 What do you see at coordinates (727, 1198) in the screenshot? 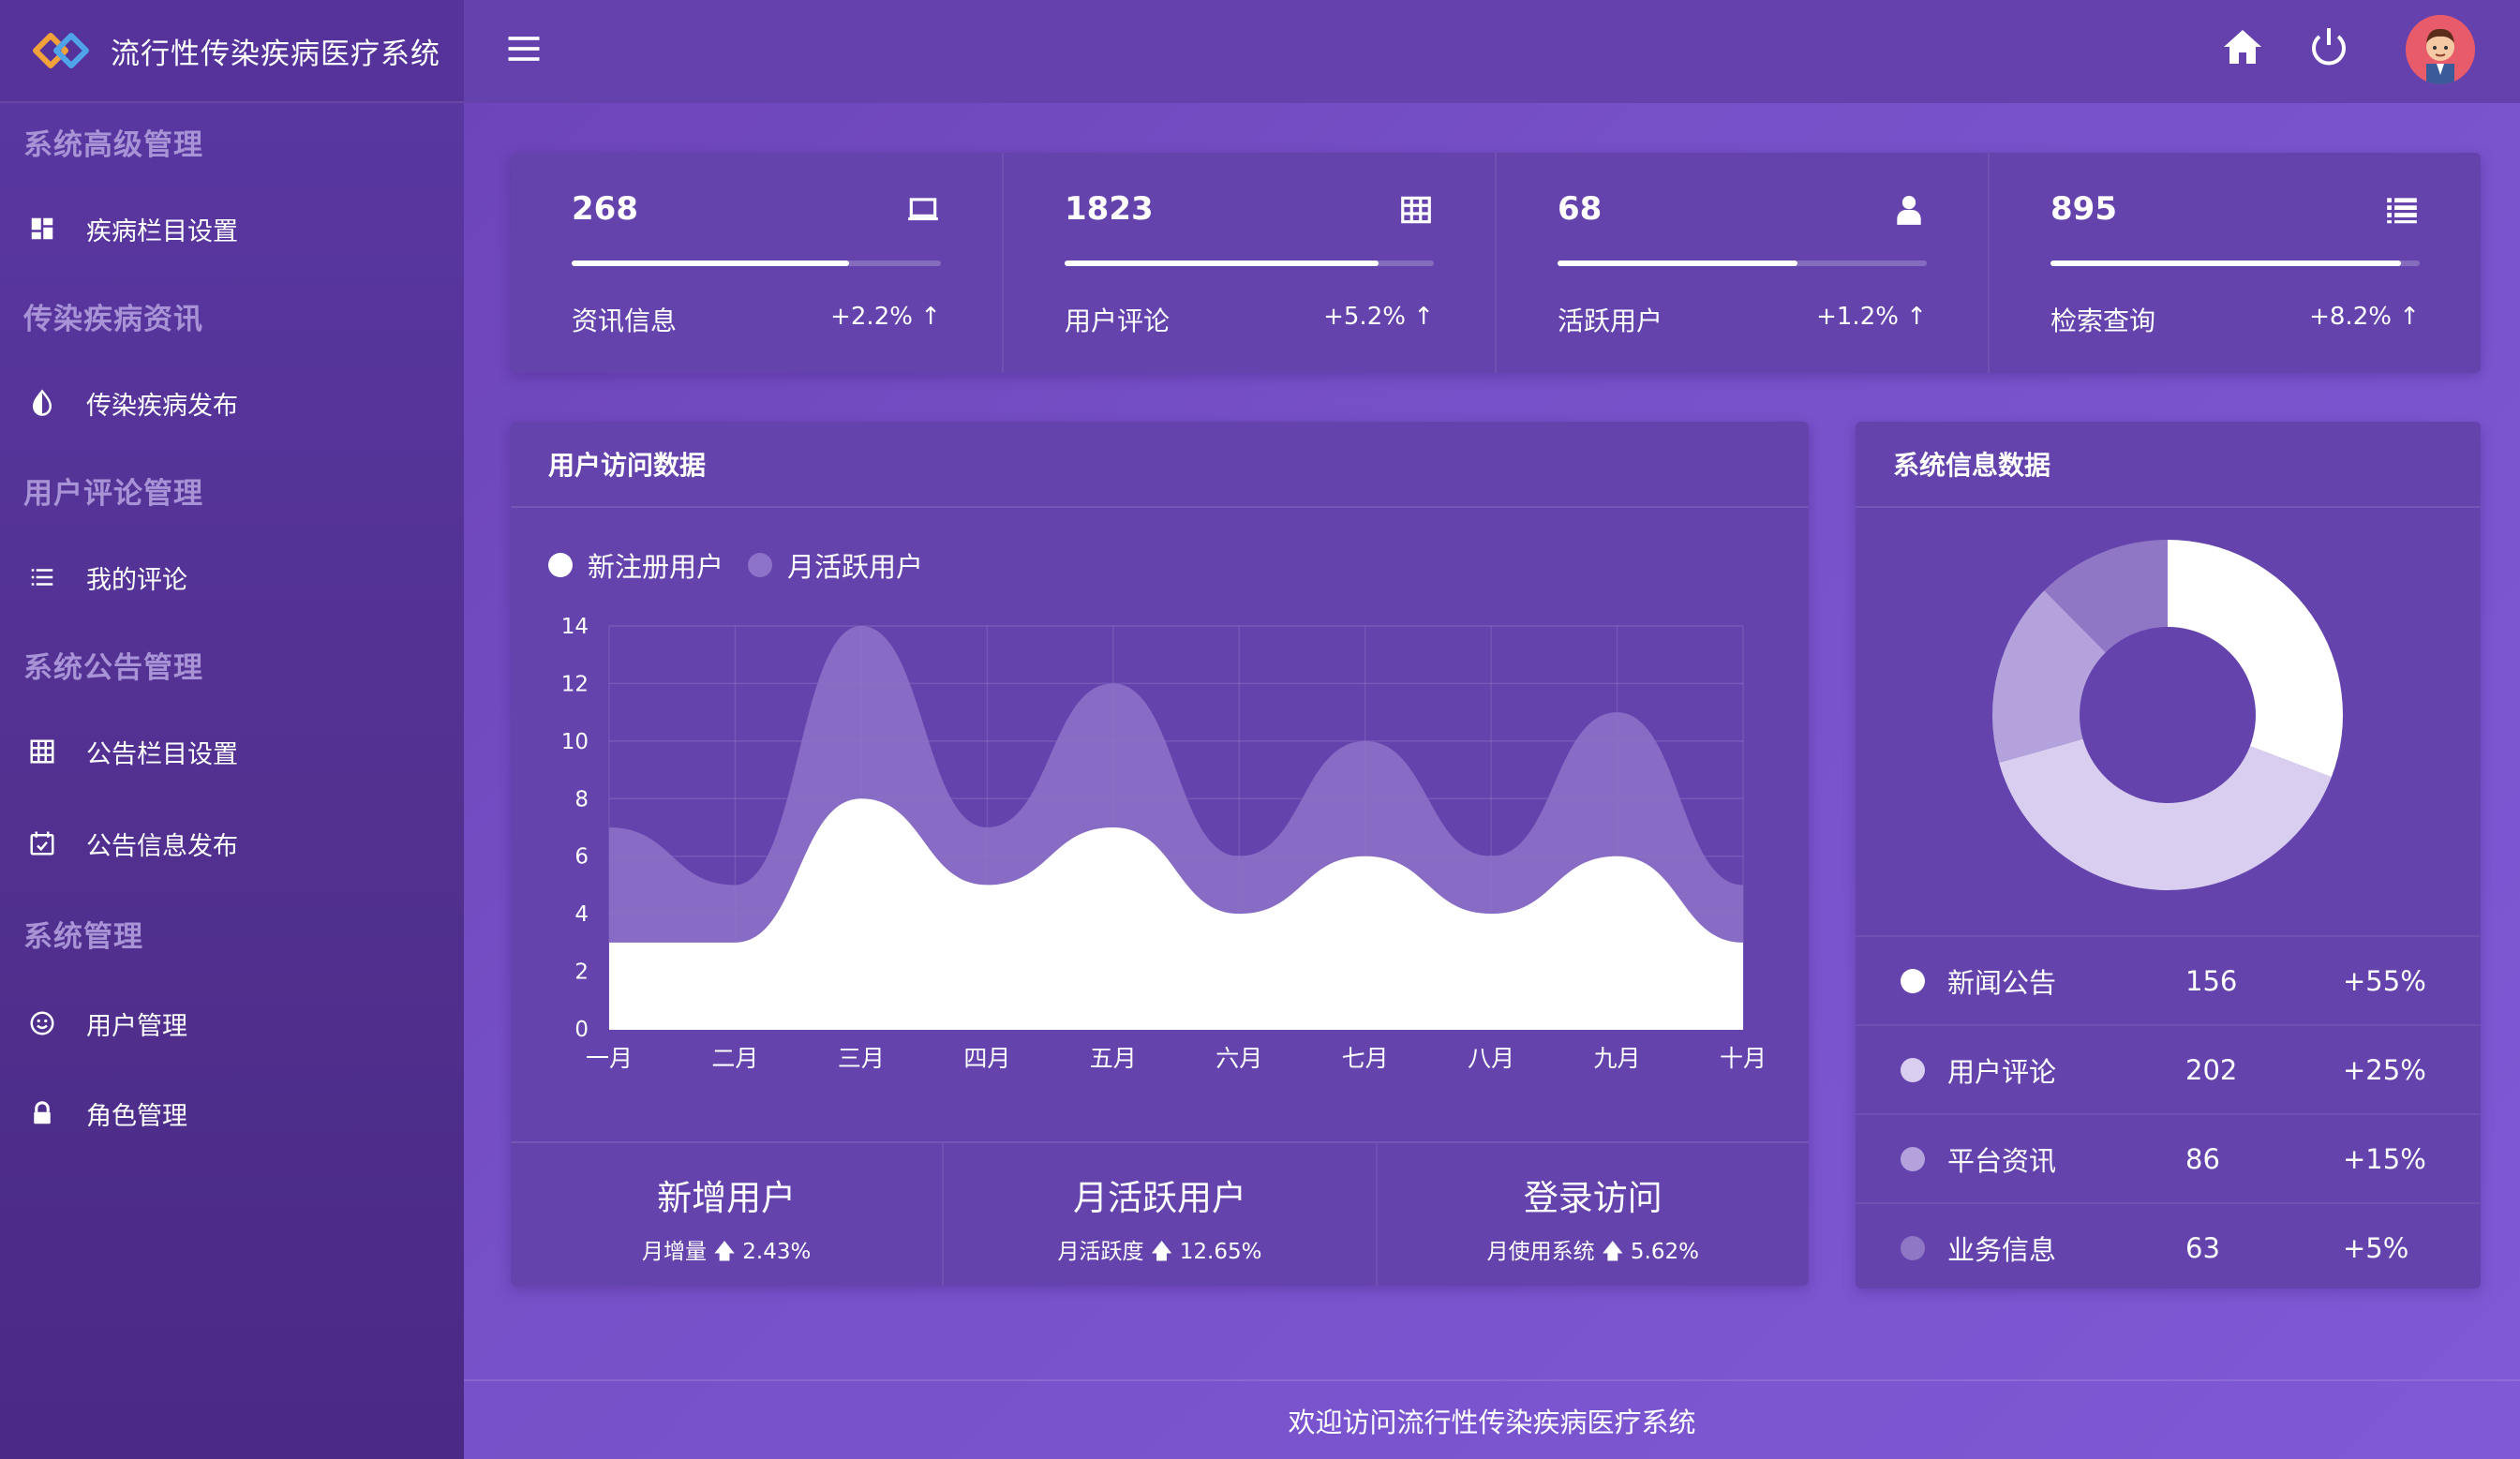
I see `summary-title: 新增用户` at bounding box center [727, 1198].